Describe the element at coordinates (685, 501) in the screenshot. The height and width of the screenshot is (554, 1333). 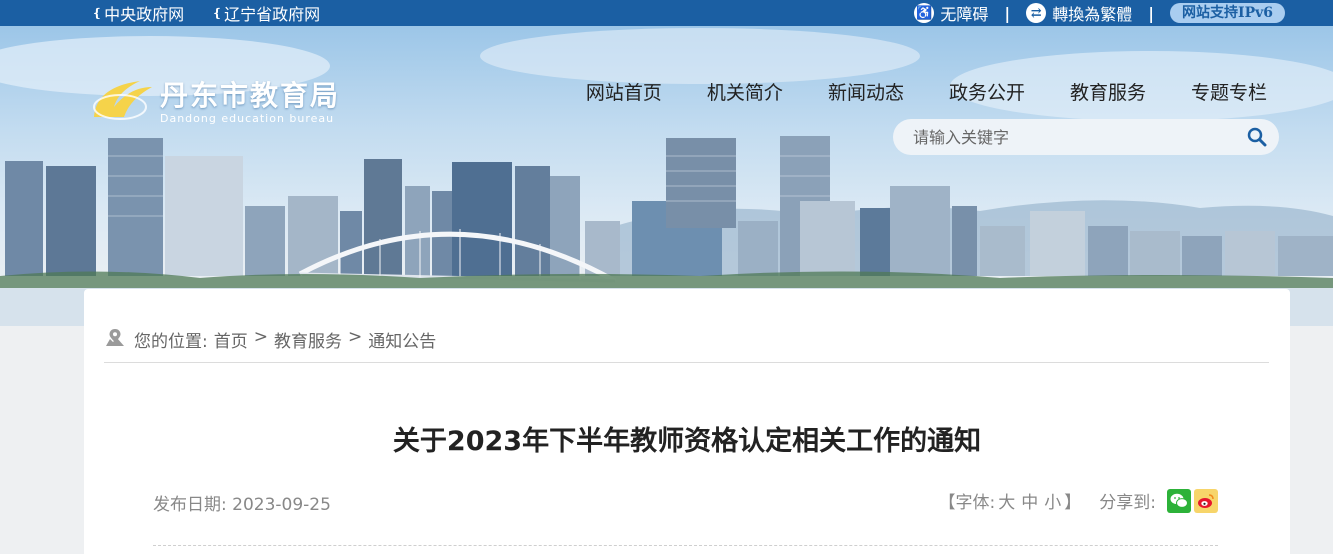
I see `article-meta: 发布日期: 2023-09-25 【字体: 大 中 小 】 分享到:` at that location.